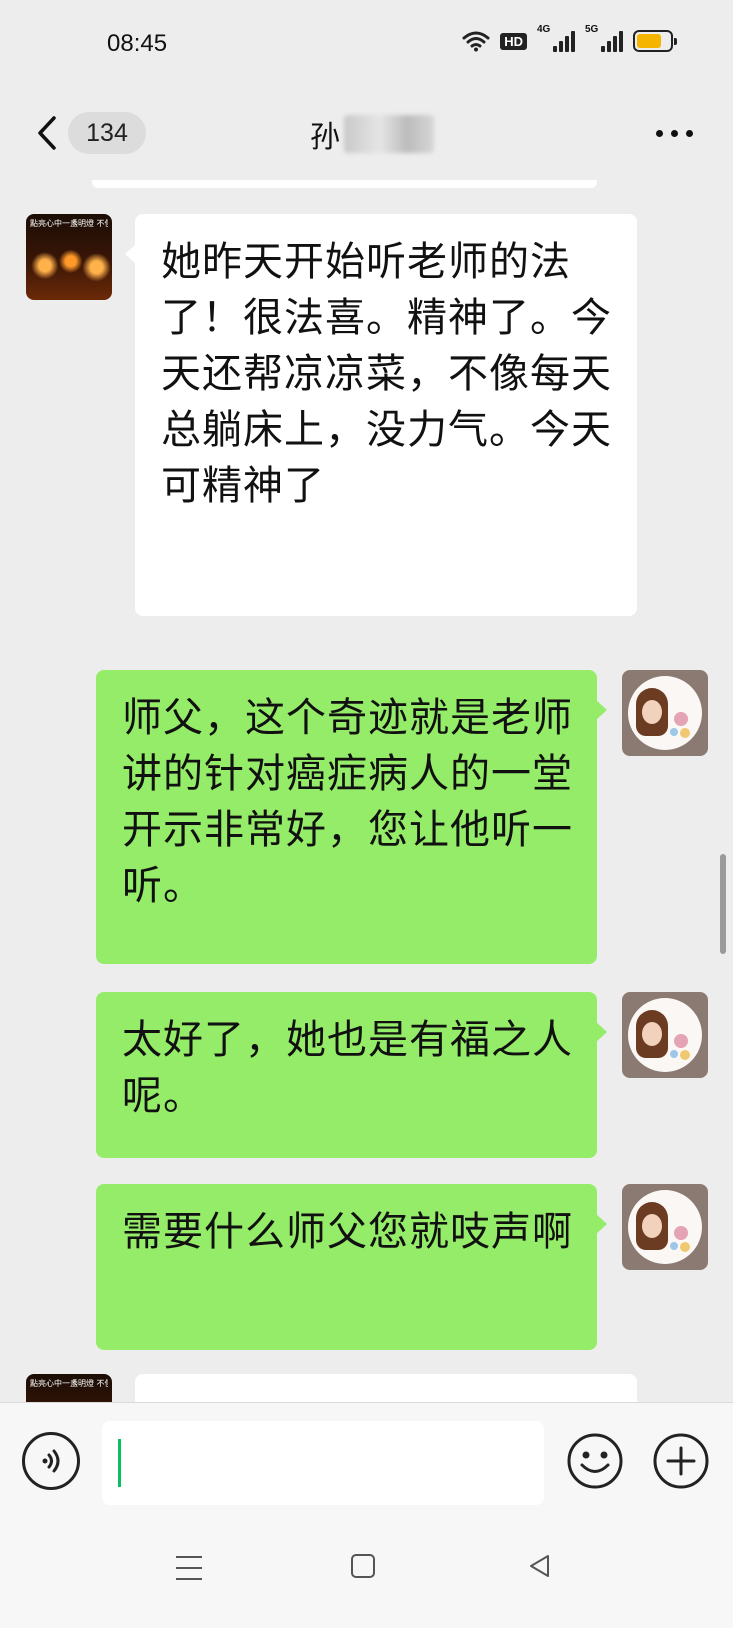 This screenshot has height=1628, width=733. Describe the element at coordinates (189, 1568) in the screenshot. I see `menu-icon` at that location.